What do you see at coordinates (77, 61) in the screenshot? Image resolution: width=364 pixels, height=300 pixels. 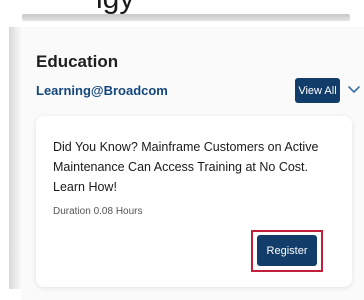 I see `section-title: Education` at bounding box center [77, 61].